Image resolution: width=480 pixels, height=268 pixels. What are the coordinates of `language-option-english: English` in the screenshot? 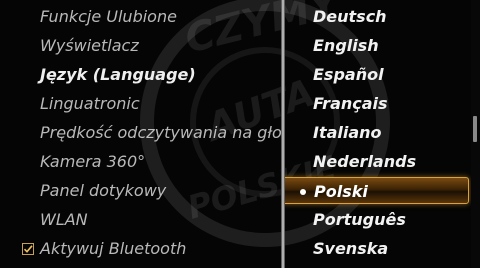 It's located at (378, 45).